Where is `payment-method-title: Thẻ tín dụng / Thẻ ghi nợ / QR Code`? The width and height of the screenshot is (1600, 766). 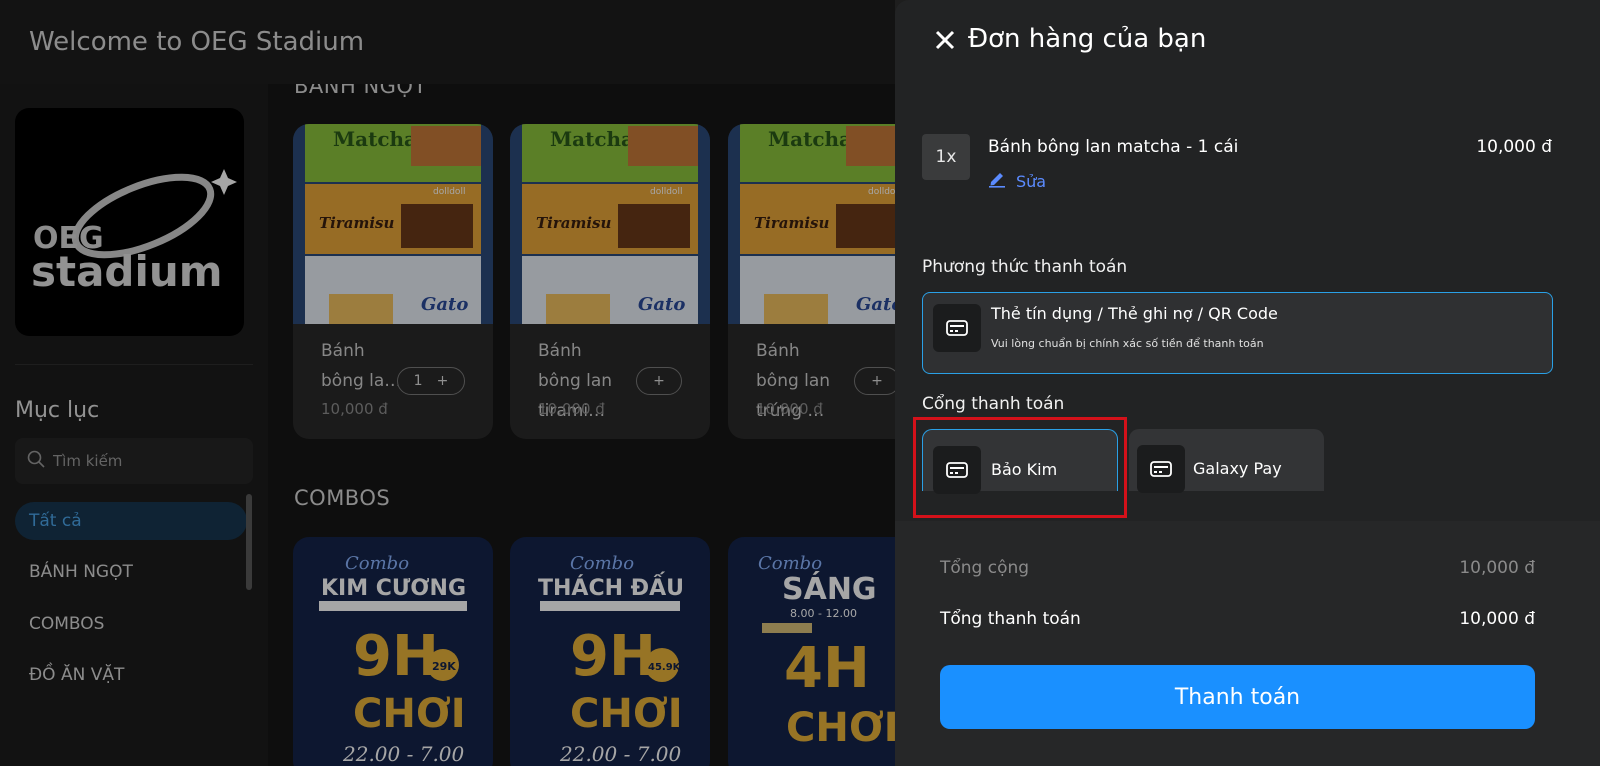
payment-method-title: Thẻ tín dụng / Thẻ ghi nợ / QR Code is located at coordinates (1134, 313).